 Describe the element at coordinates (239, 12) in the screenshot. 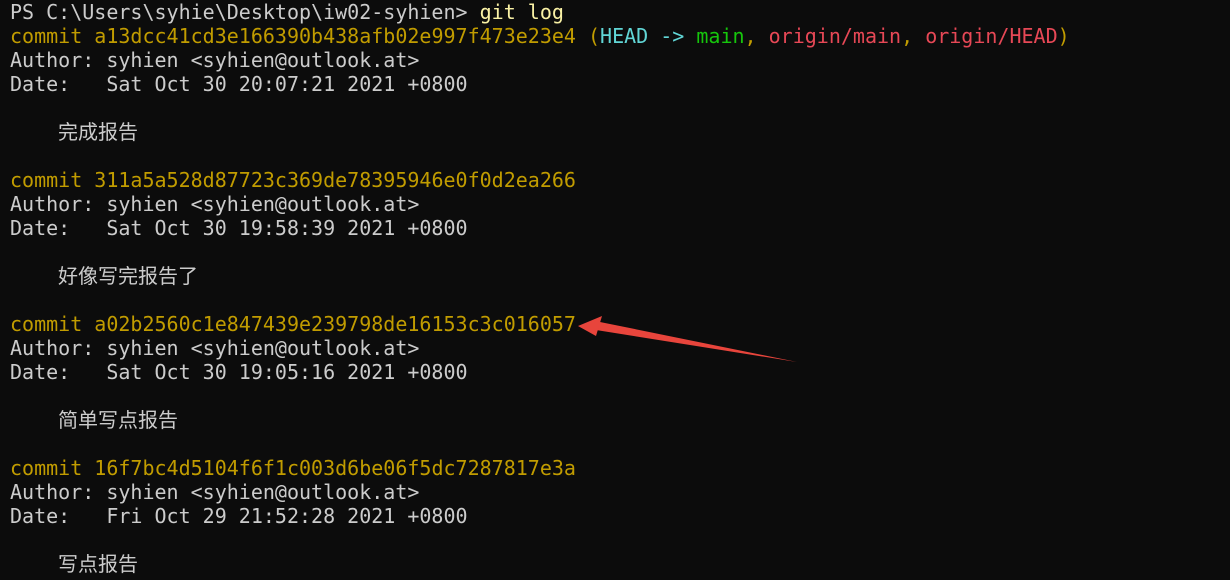

I see `prompt: PS C:\Users\syhie\Desktop\iw02-syhien>` at that location.